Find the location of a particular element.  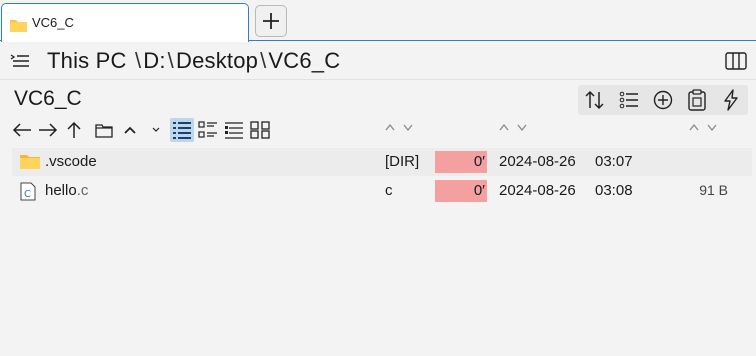

breadcrumb-drive: D: is located at coordinates (154, 60).